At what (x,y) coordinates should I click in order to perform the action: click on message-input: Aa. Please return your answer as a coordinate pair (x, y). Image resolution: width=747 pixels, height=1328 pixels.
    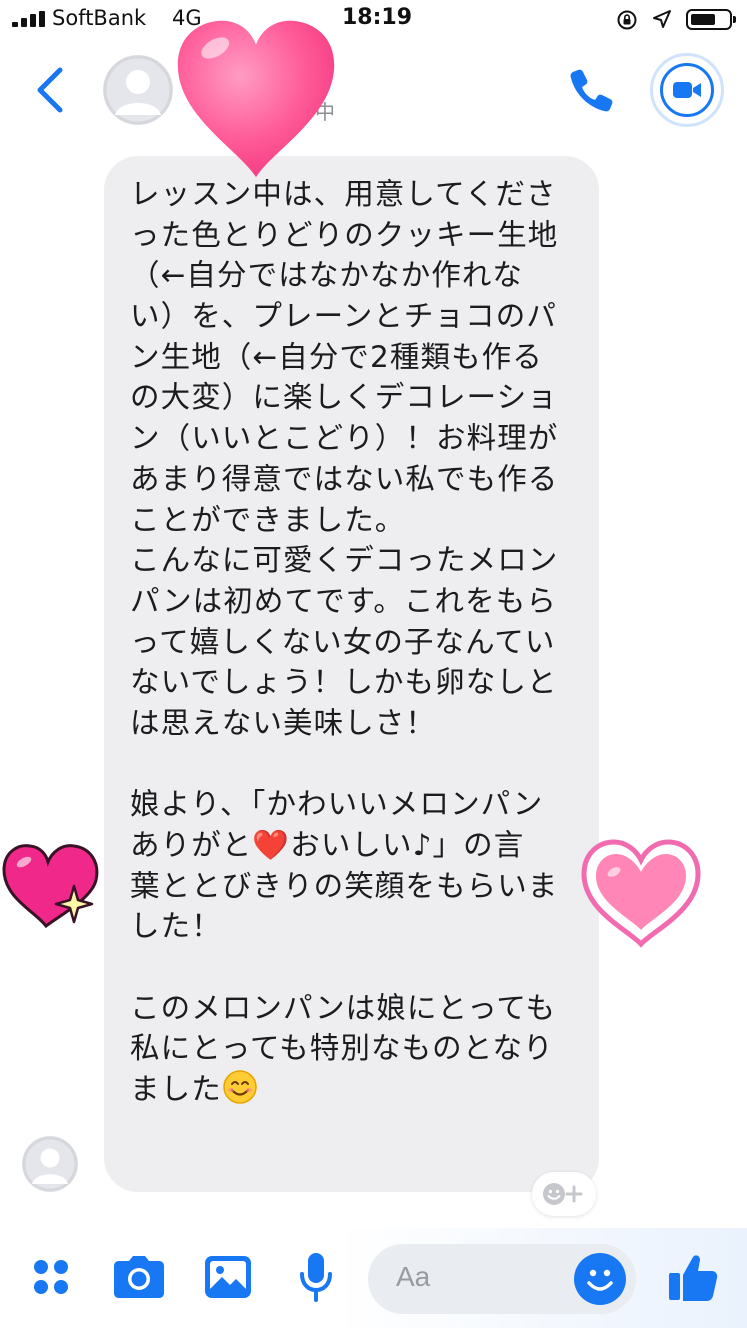
    Looking at the image, I should click on (502, 1279).